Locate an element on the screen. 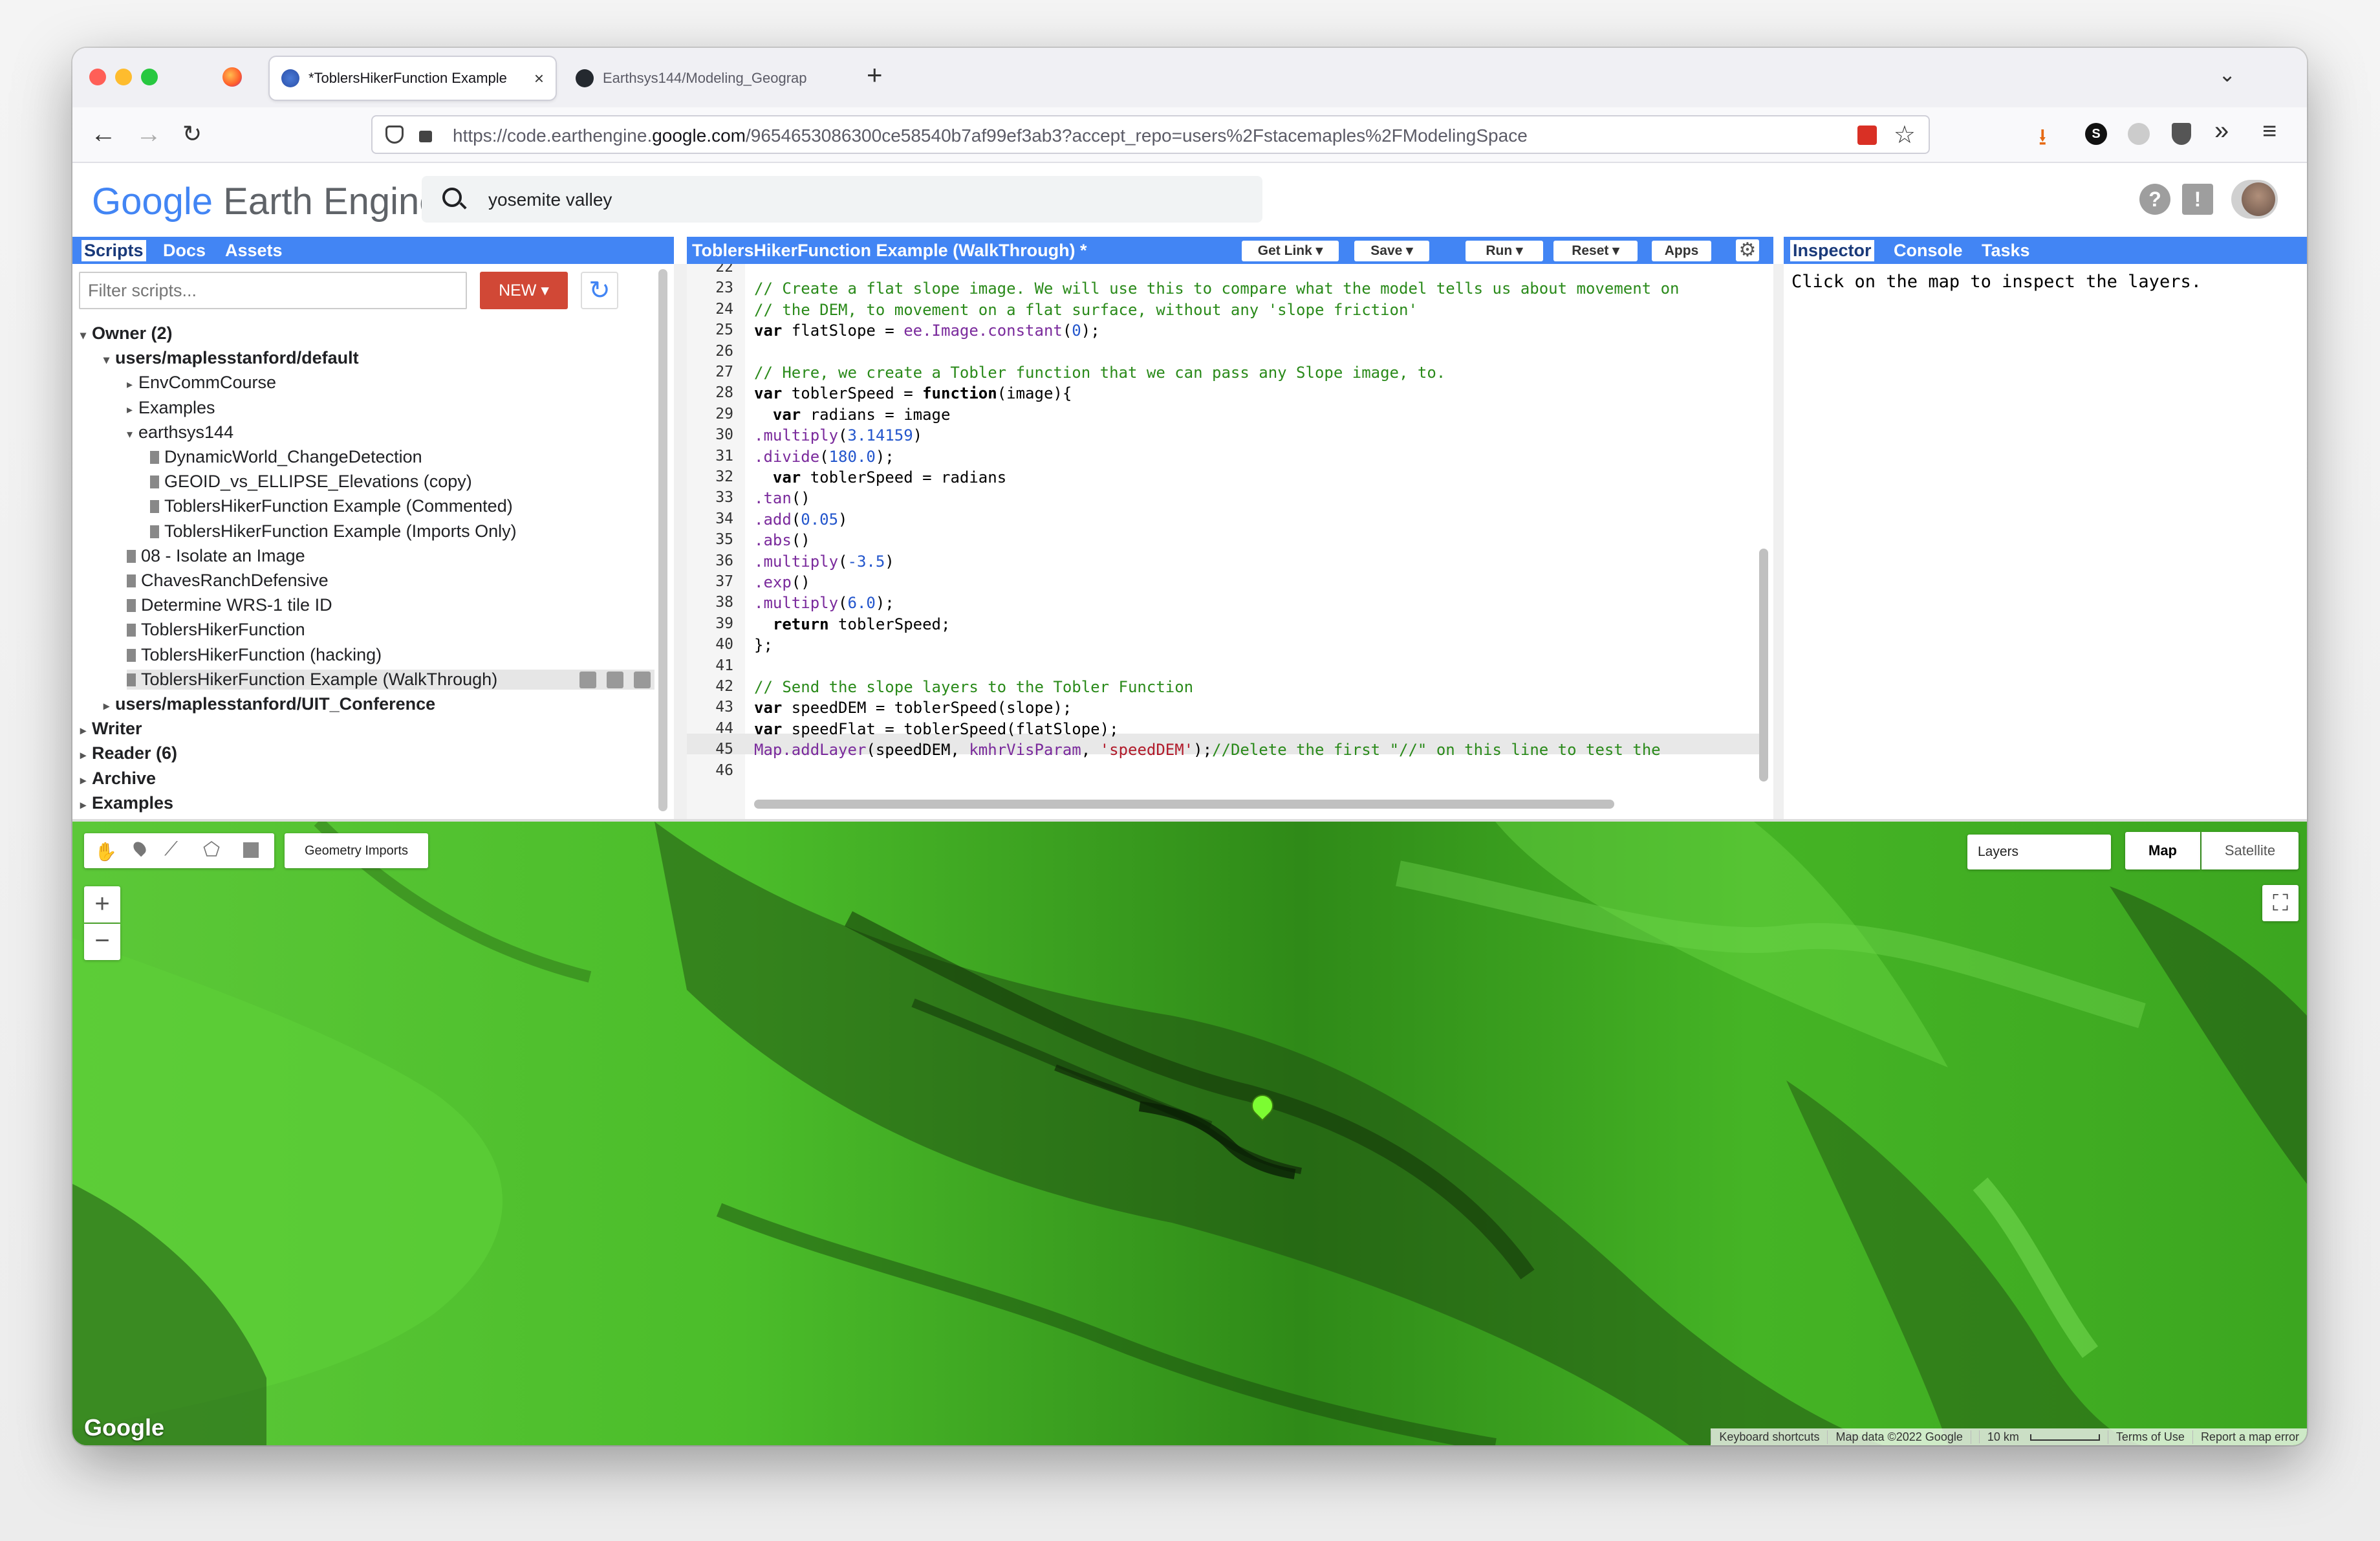  history-icon is located at coordinates (587, 679).